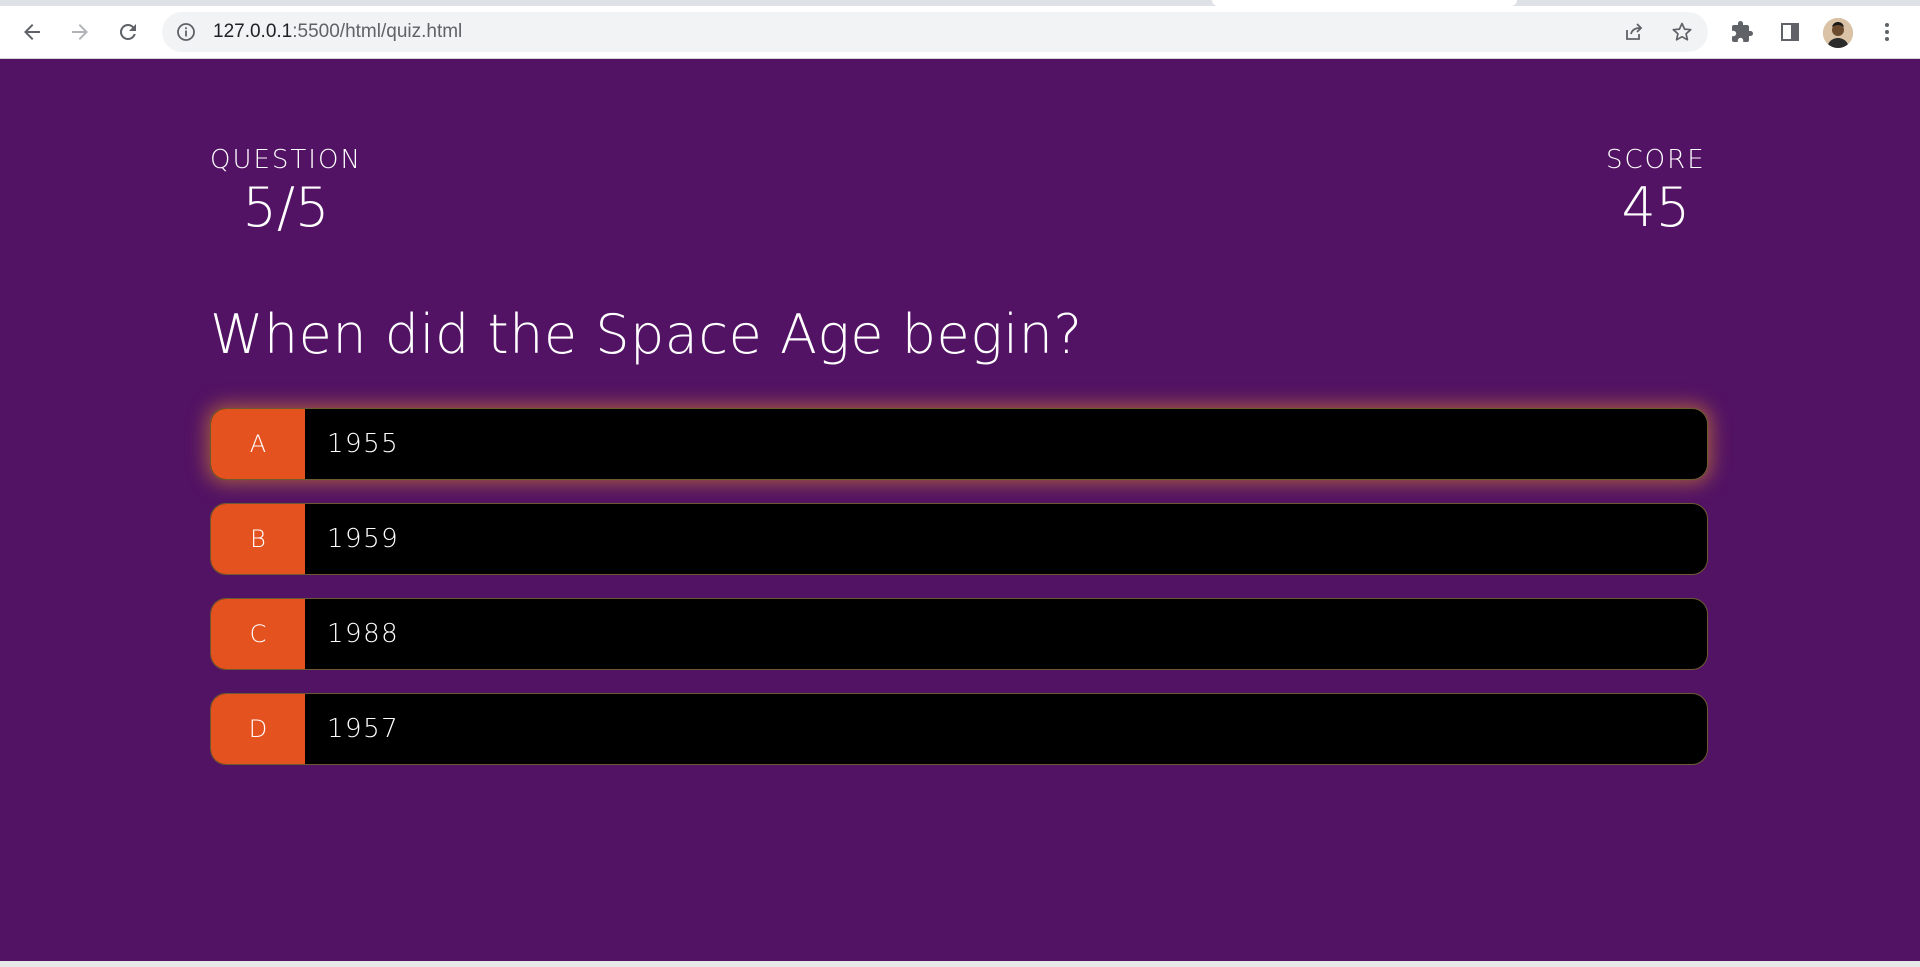  What do you see at coordinates (253, 31) in the screenshot?
I see `url-host: 127.0.0.1` at bounding box center [253, 31].